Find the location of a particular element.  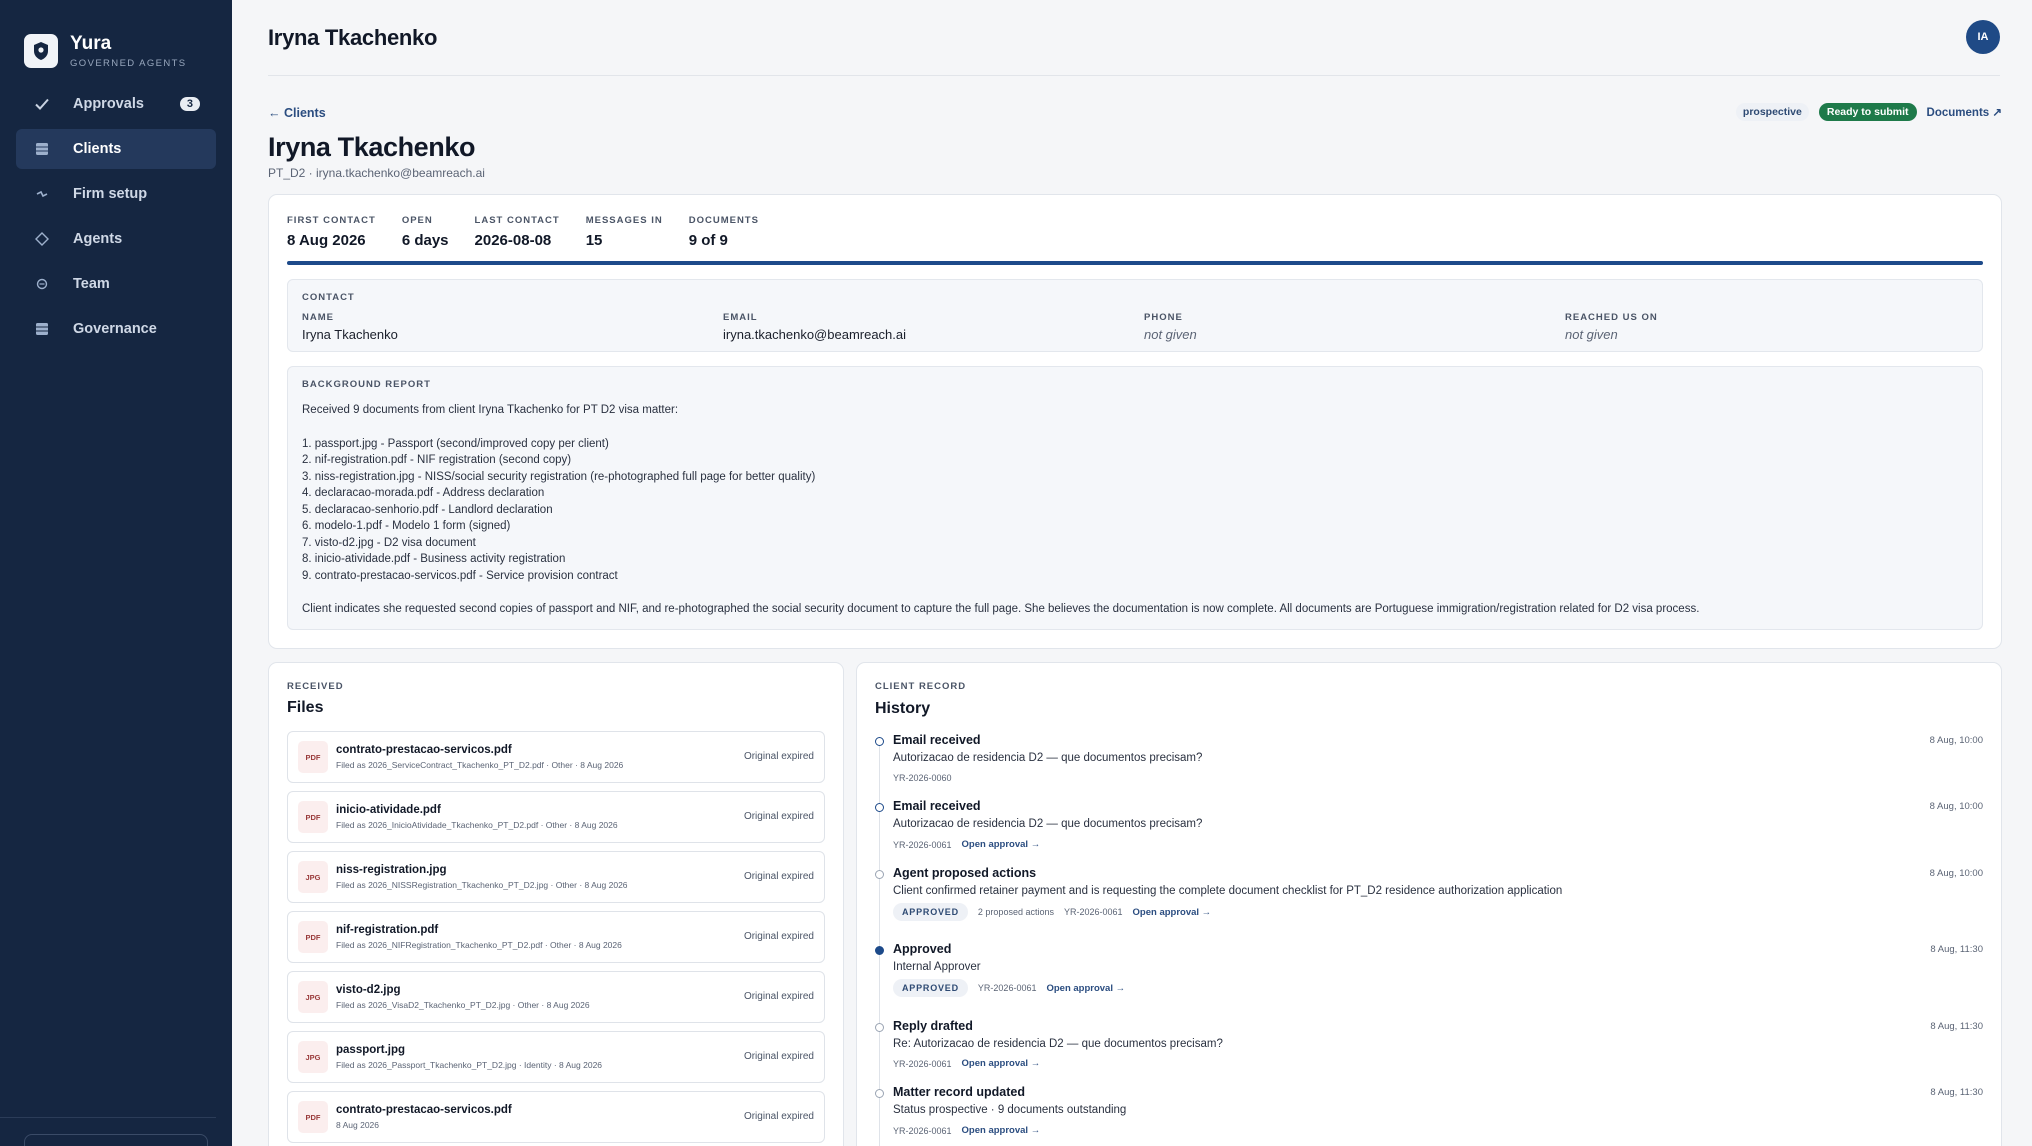

sliders-icon is located at coordinates (42, 194).